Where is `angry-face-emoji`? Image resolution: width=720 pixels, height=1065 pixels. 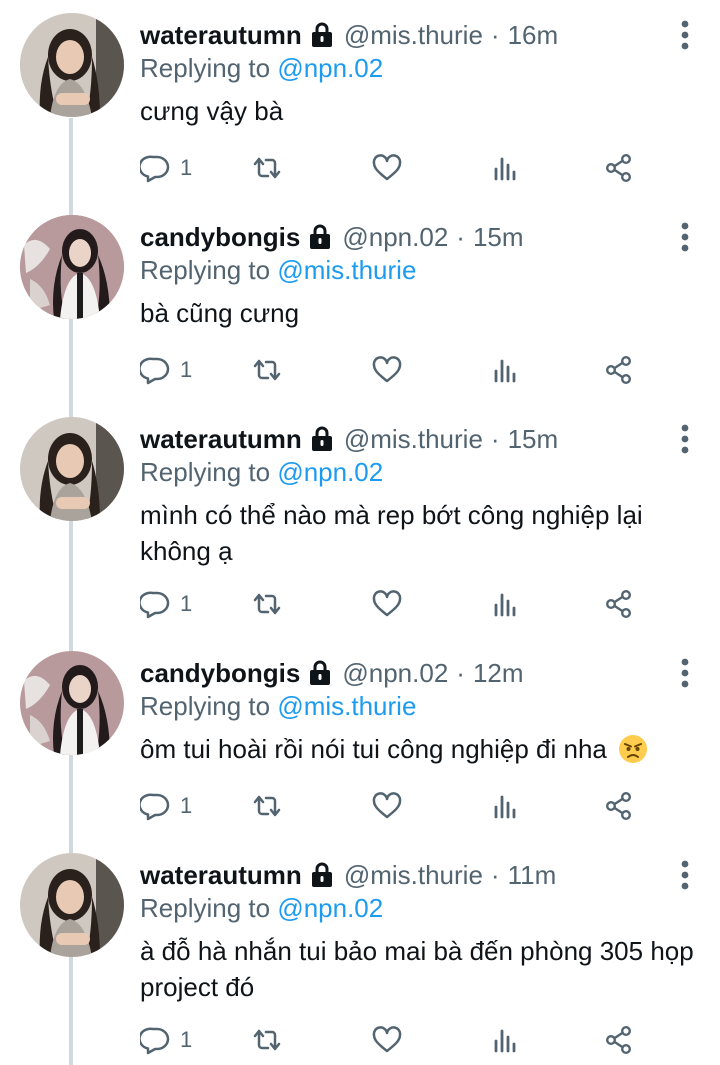
angry-face-emoji is located at coordinates (633, 749).